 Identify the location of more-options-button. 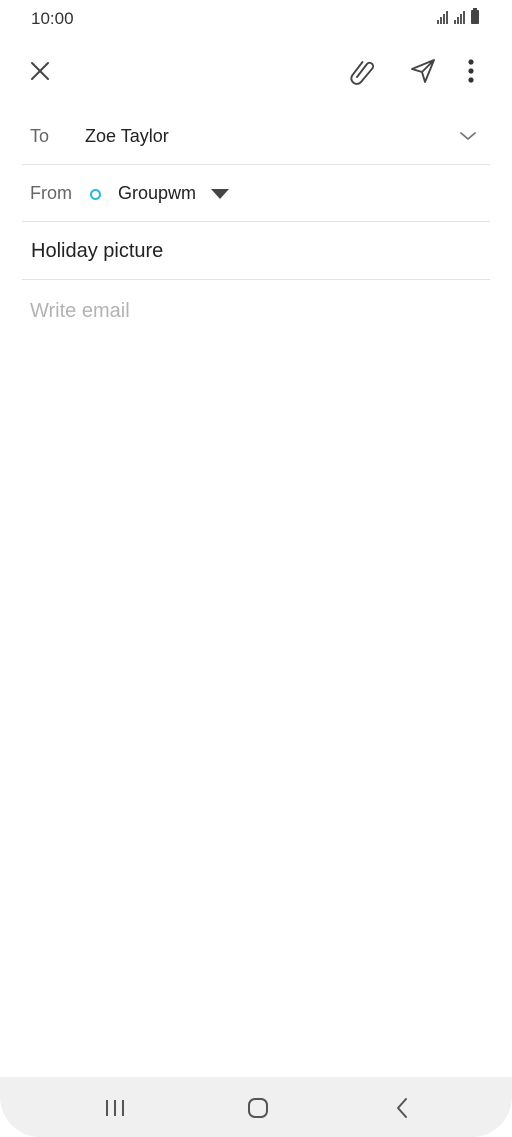
(471, 71).